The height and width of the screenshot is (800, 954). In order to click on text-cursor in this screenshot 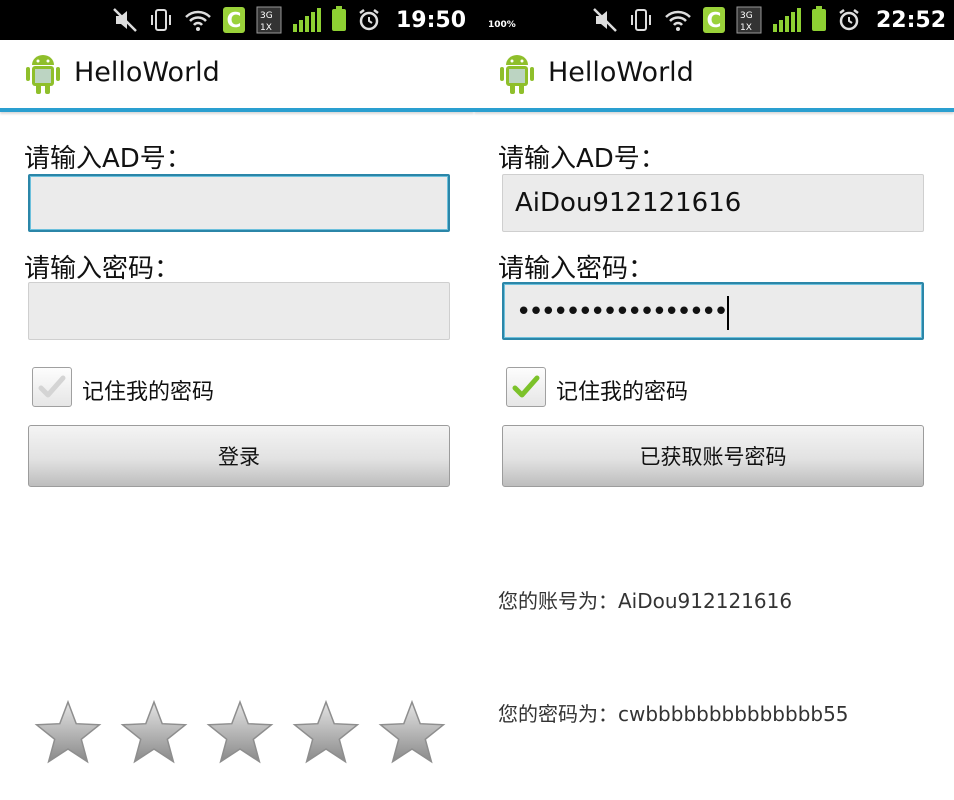, I will do `click(727, 312)`.